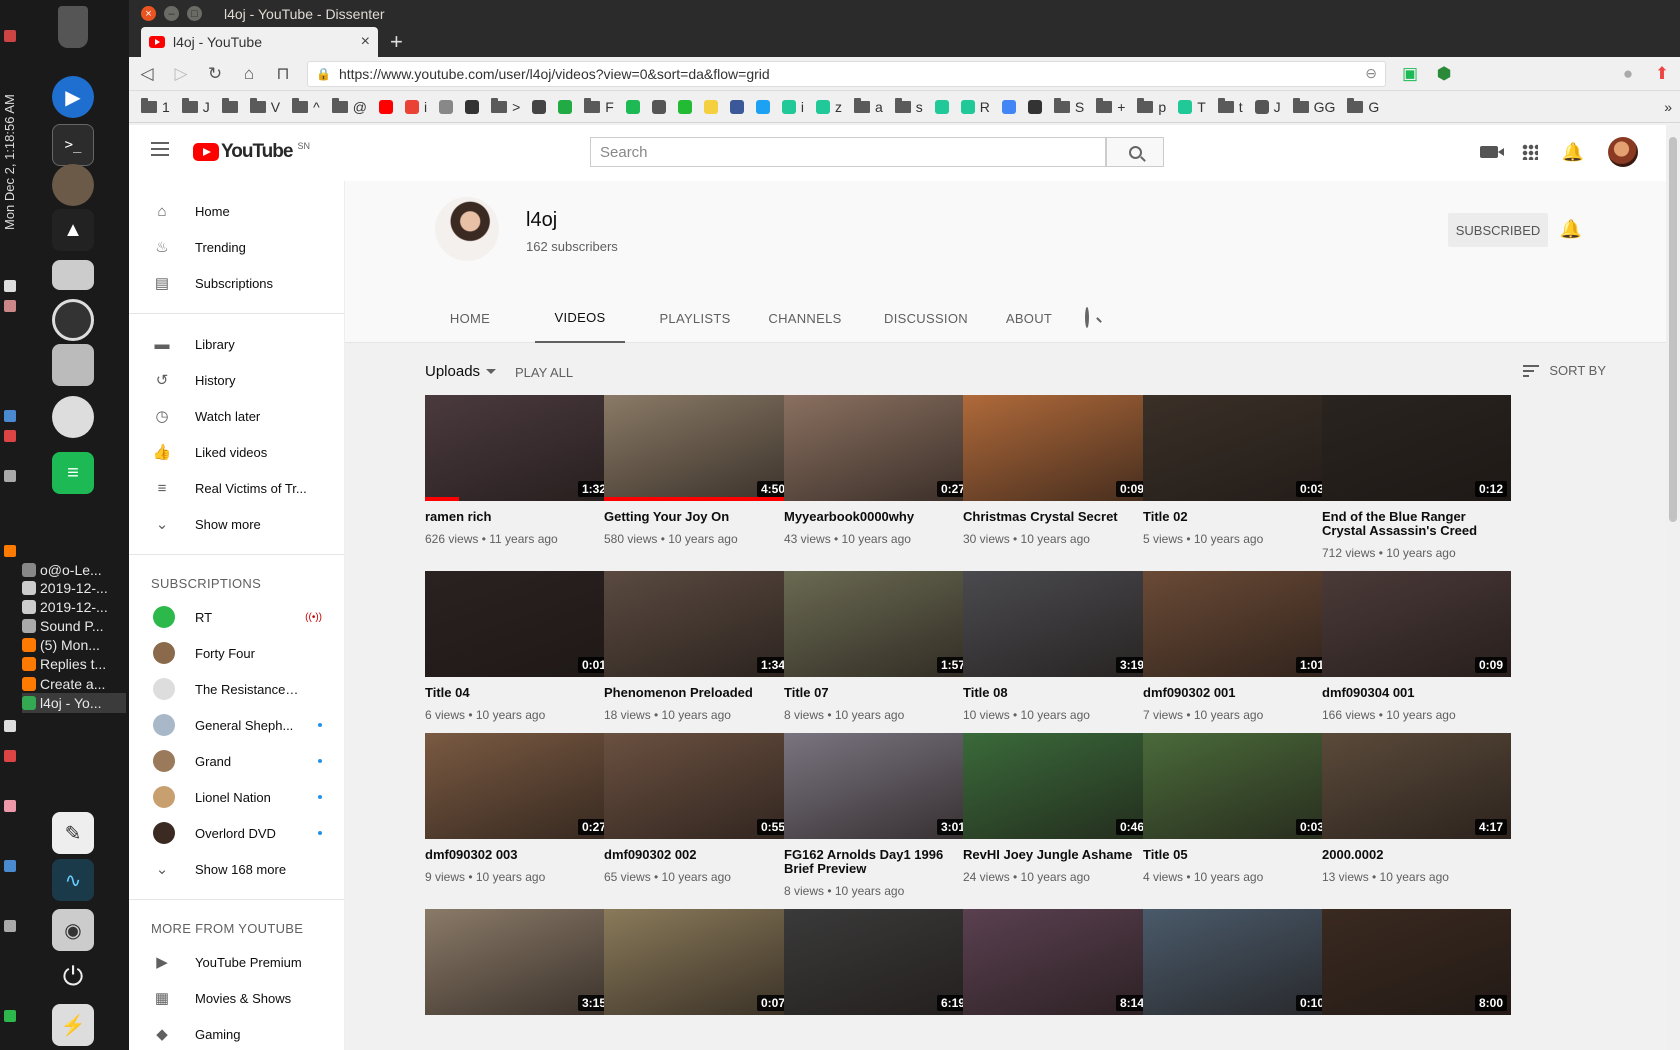  Describe the element at coordinates (236, 524) in the screenshot. I see `sidebar-item-show-more: ⌄ Show more` at that location.